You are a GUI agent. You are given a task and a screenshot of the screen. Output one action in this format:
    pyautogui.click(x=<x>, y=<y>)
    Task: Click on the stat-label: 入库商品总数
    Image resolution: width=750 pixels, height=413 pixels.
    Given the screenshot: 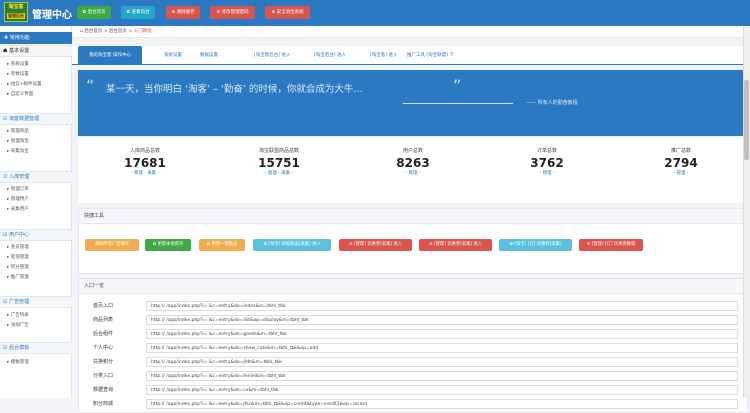 What is the action you would take?
    pyautogui.click(x=144, y=151)
    